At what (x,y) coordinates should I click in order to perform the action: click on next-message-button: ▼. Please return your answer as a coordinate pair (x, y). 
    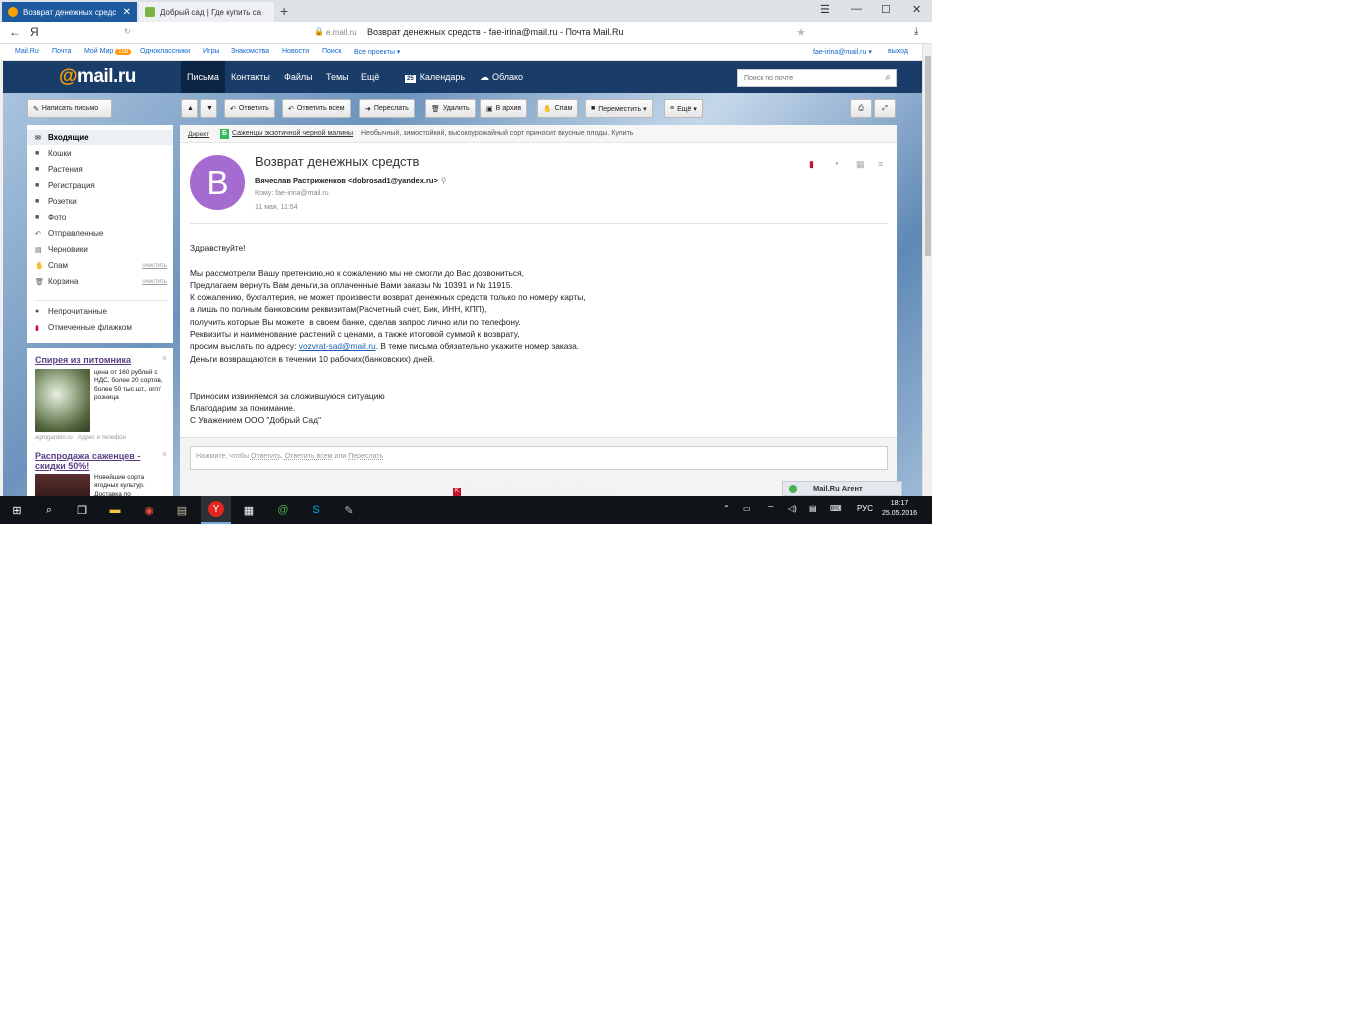
    Looking at the image, I should click on (208, 108).